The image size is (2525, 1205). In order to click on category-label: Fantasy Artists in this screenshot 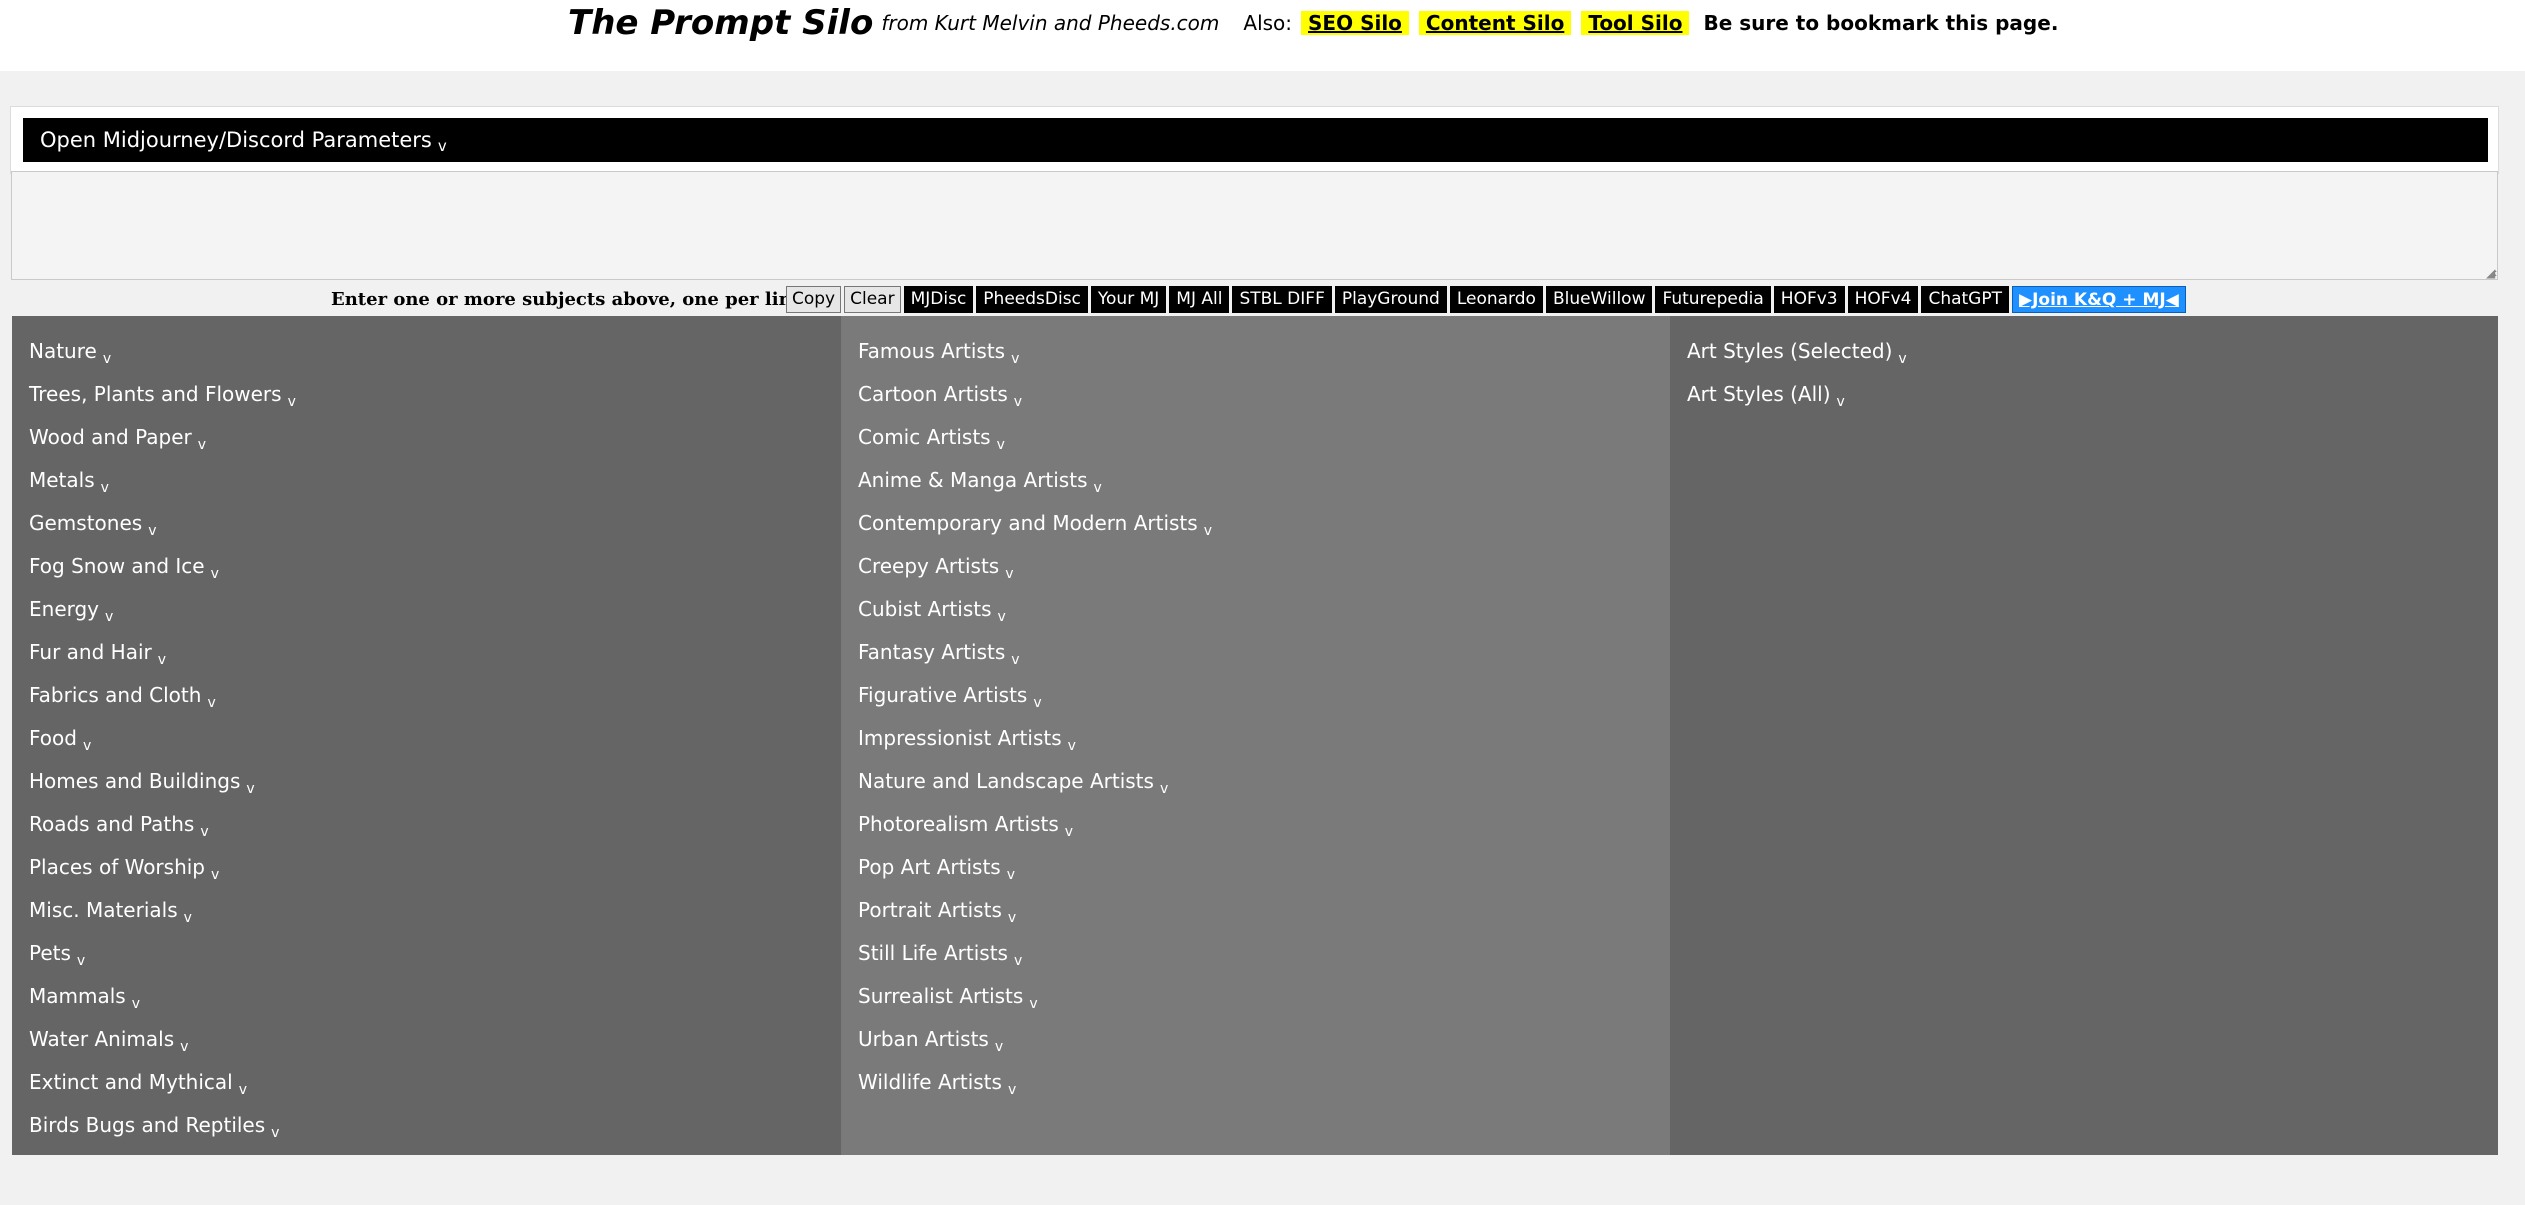, I will do `click(932, 652)`.